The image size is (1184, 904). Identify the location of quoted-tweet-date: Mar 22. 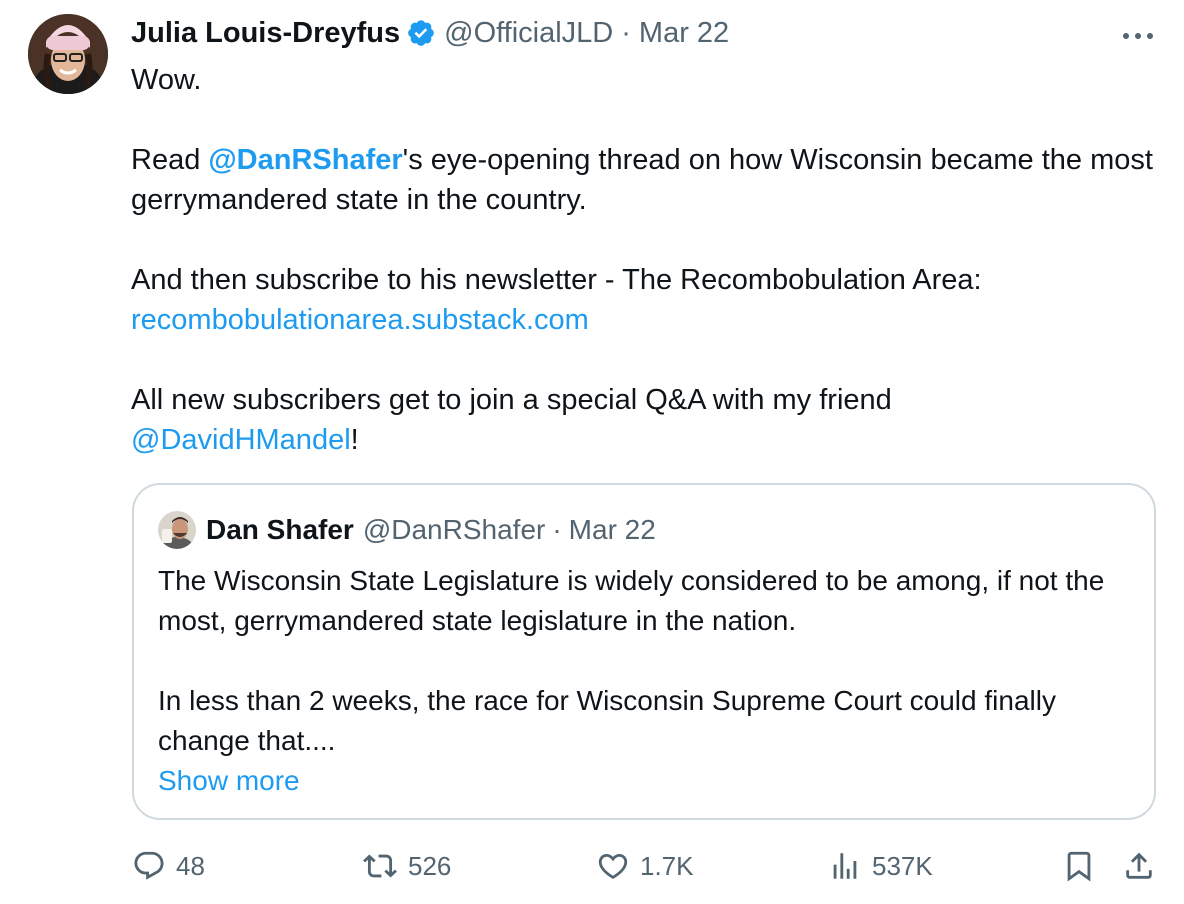
(612, 530).